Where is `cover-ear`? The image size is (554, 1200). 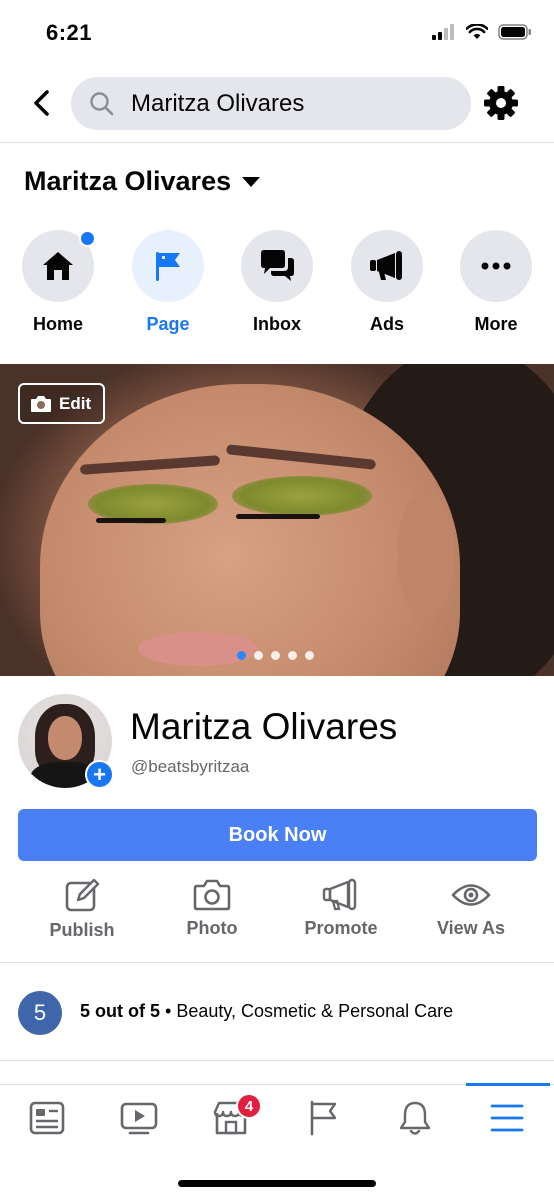 cover-ear is located at coordinates (426, 554).